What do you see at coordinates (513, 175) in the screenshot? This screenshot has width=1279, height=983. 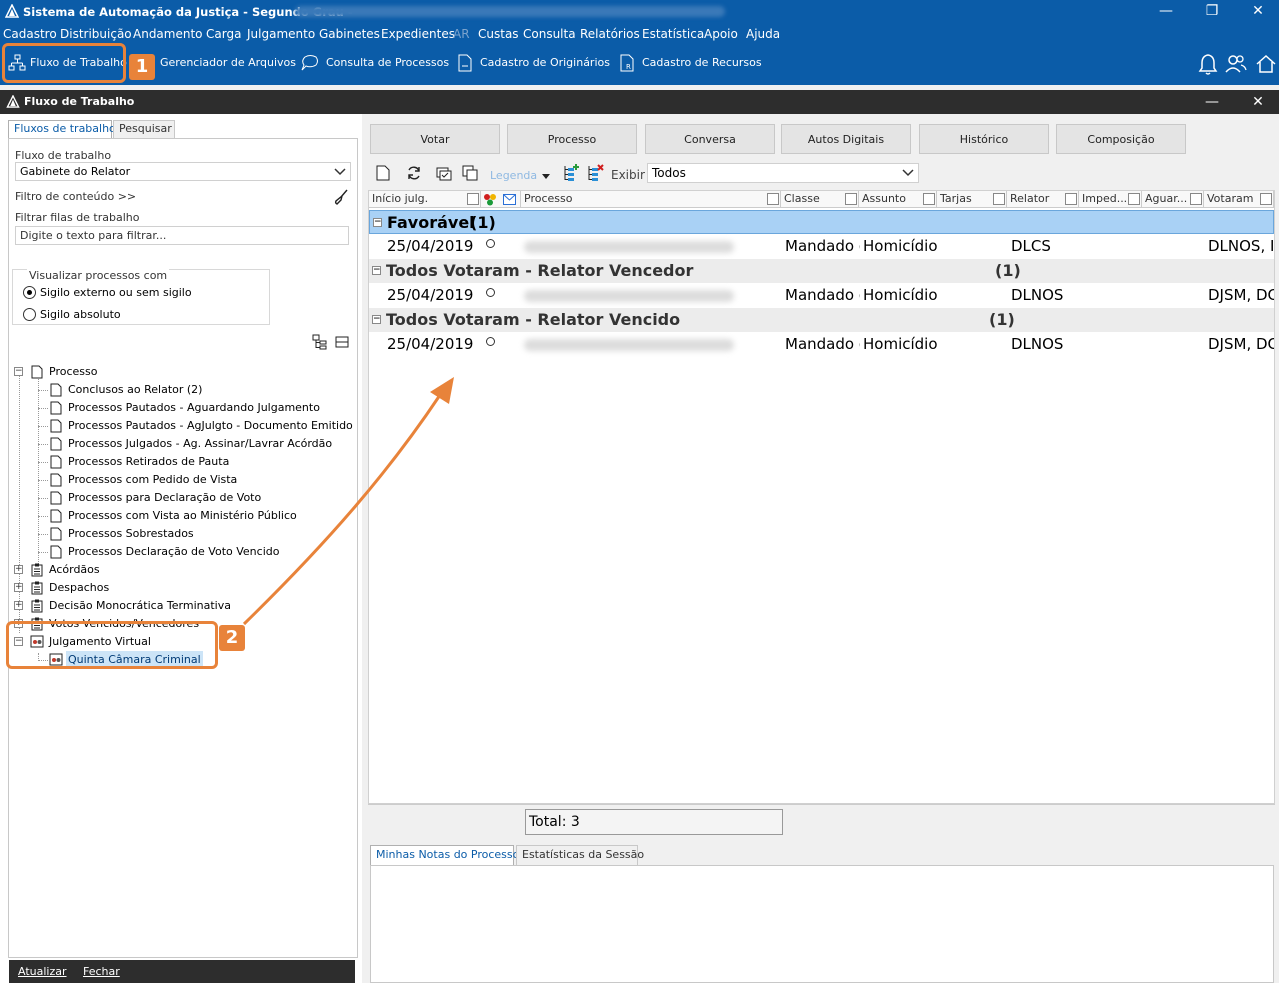 I see `legenda-button: Legenda` at bounding box center [513, 175].